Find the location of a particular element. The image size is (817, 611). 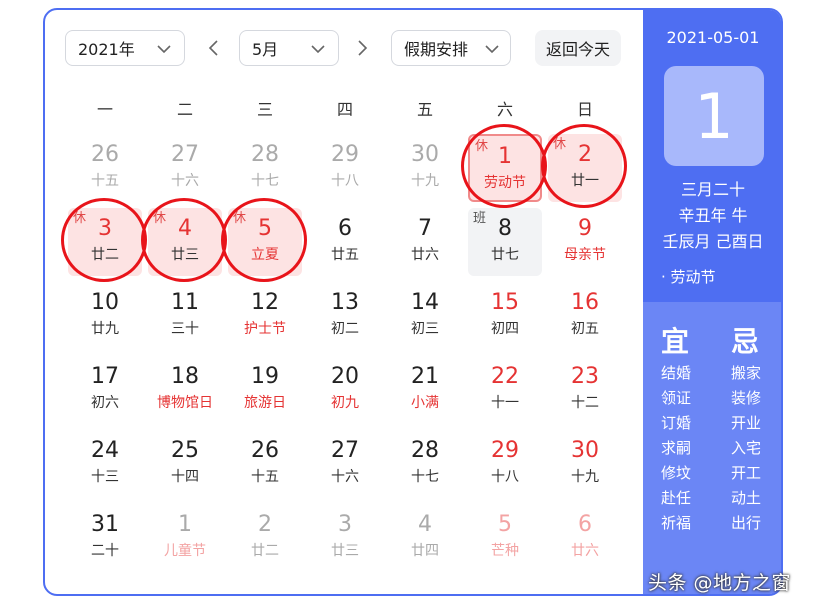

day-number: 14 is located at coordinates (425, 302).